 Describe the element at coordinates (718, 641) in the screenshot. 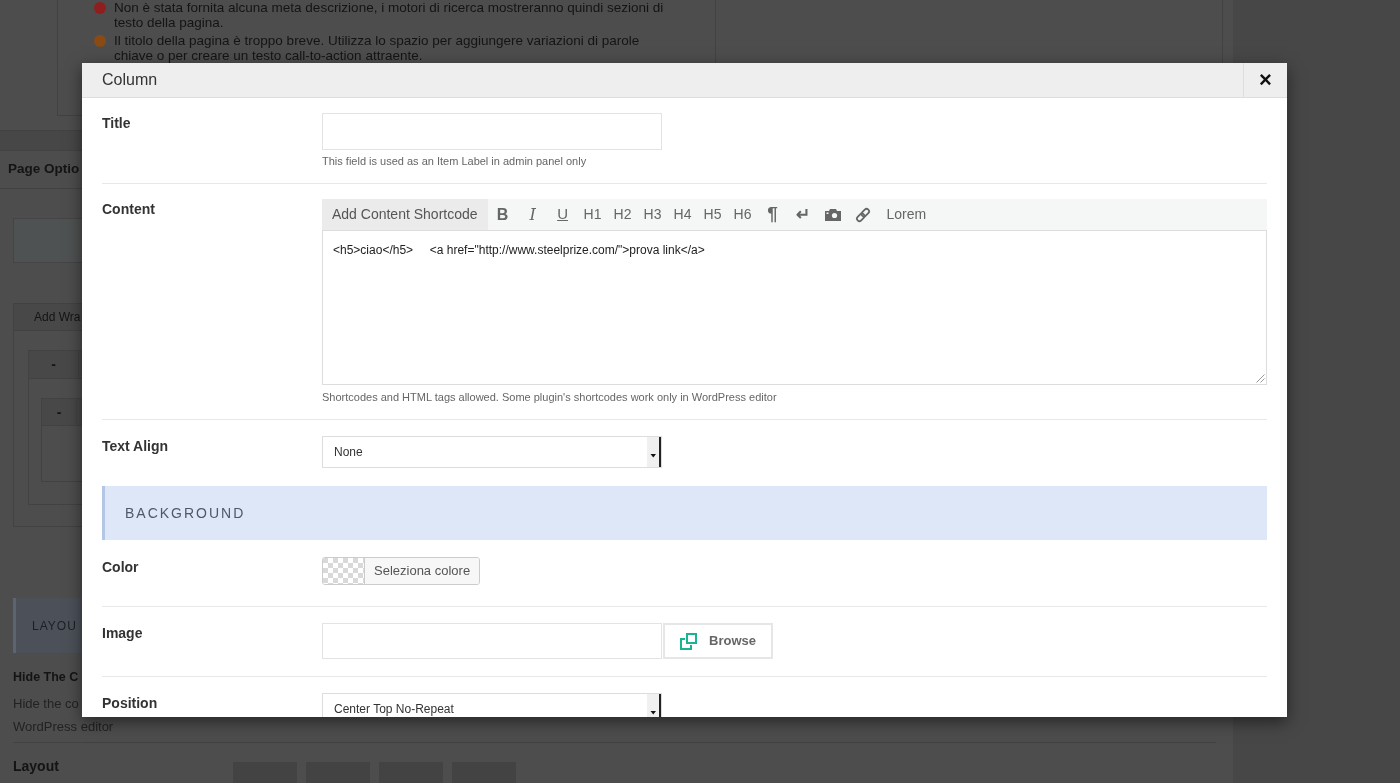

I see `browse-button: Browse` at that location.